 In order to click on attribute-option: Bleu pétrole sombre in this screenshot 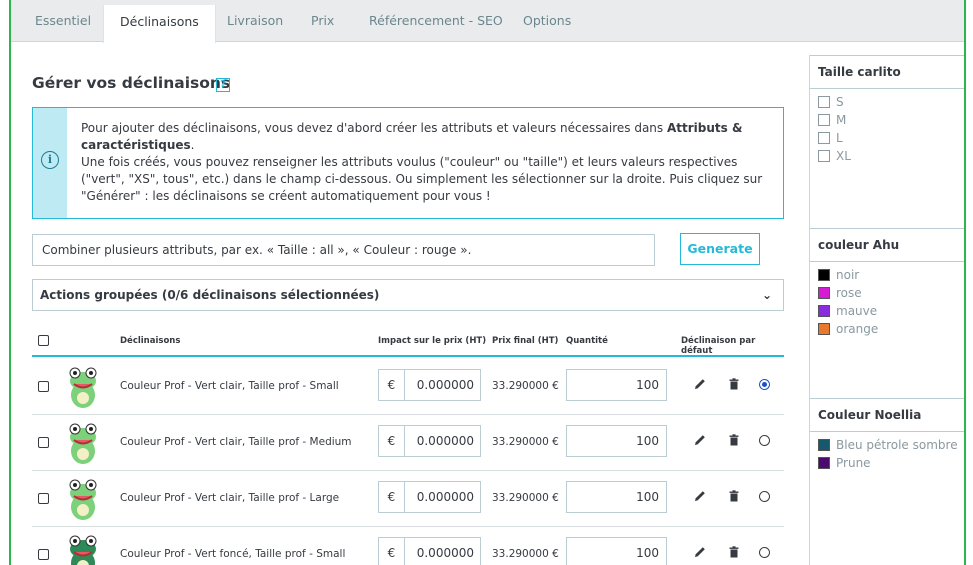, I will do `click(887, 446)`.